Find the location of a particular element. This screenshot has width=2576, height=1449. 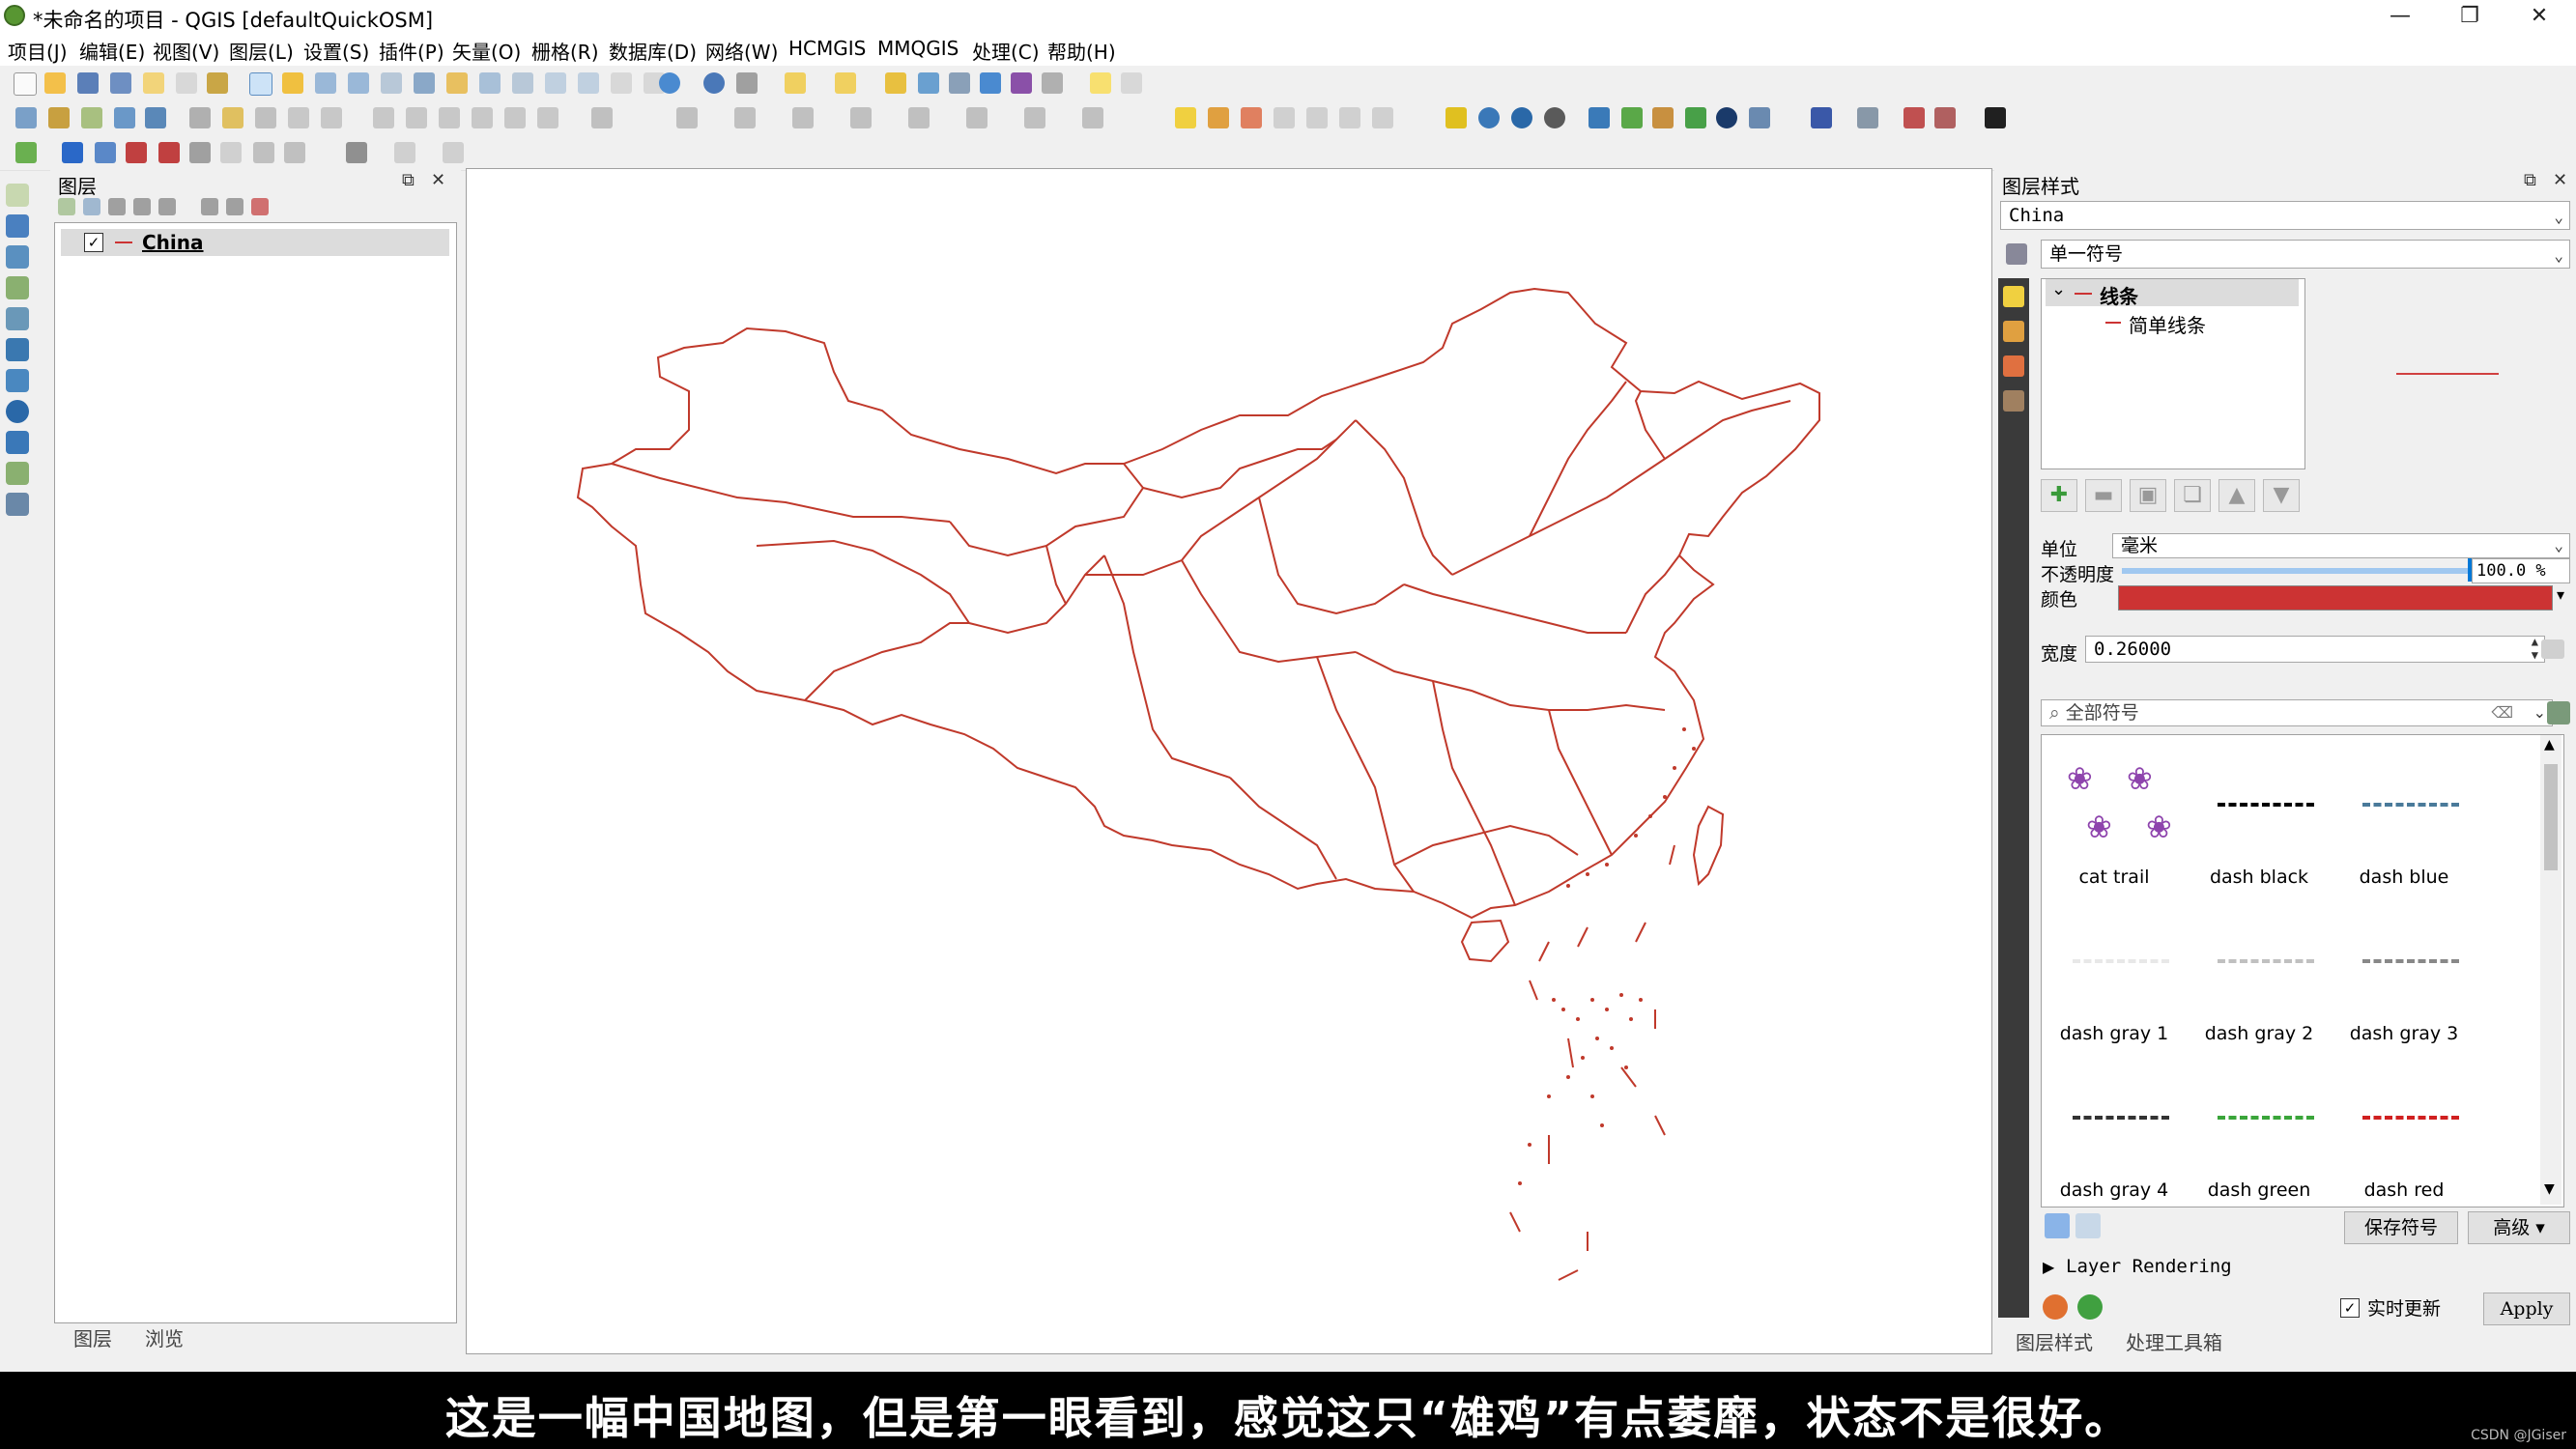

add-layer-icon is located at coordinates (26, 152).